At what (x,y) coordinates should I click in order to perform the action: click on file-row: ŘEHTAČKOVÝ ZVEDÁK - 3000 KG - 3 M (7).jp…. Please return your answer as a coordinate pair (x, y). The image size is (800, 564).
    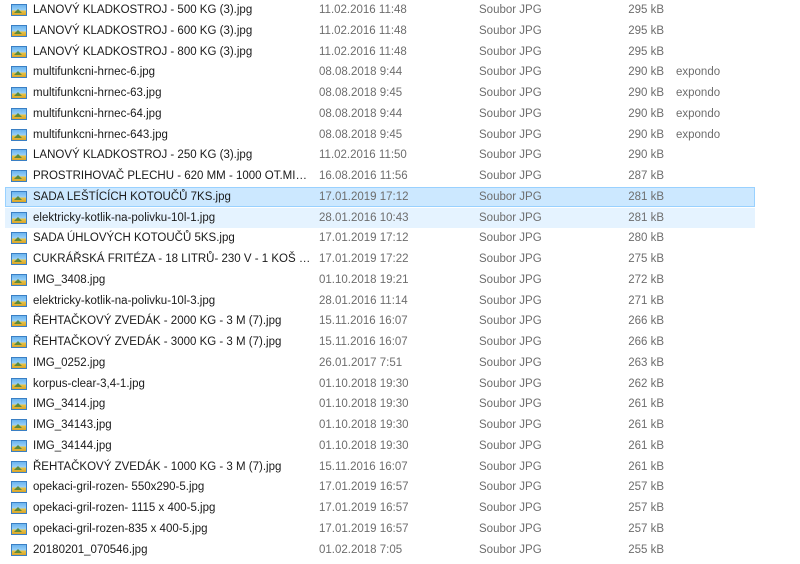
    Looking at the image, I should click on (380, 342).